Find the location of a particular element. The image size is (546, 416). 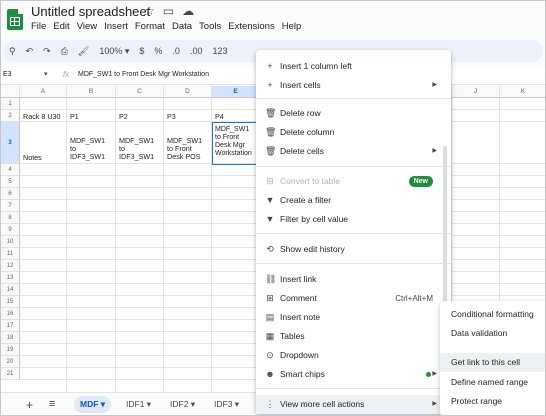

column-header-e: E is located at coordinates (236, 92).